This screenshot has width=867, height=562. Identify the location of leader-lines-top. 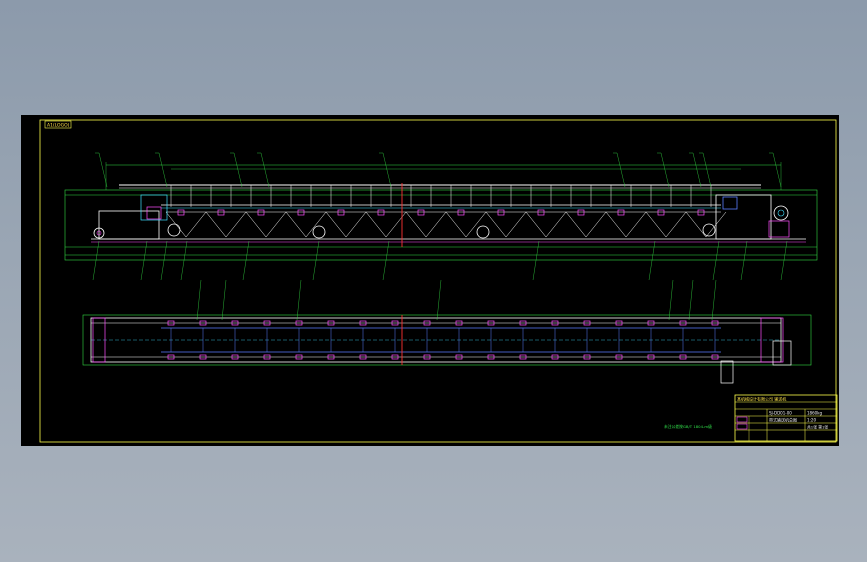
(438, 170).